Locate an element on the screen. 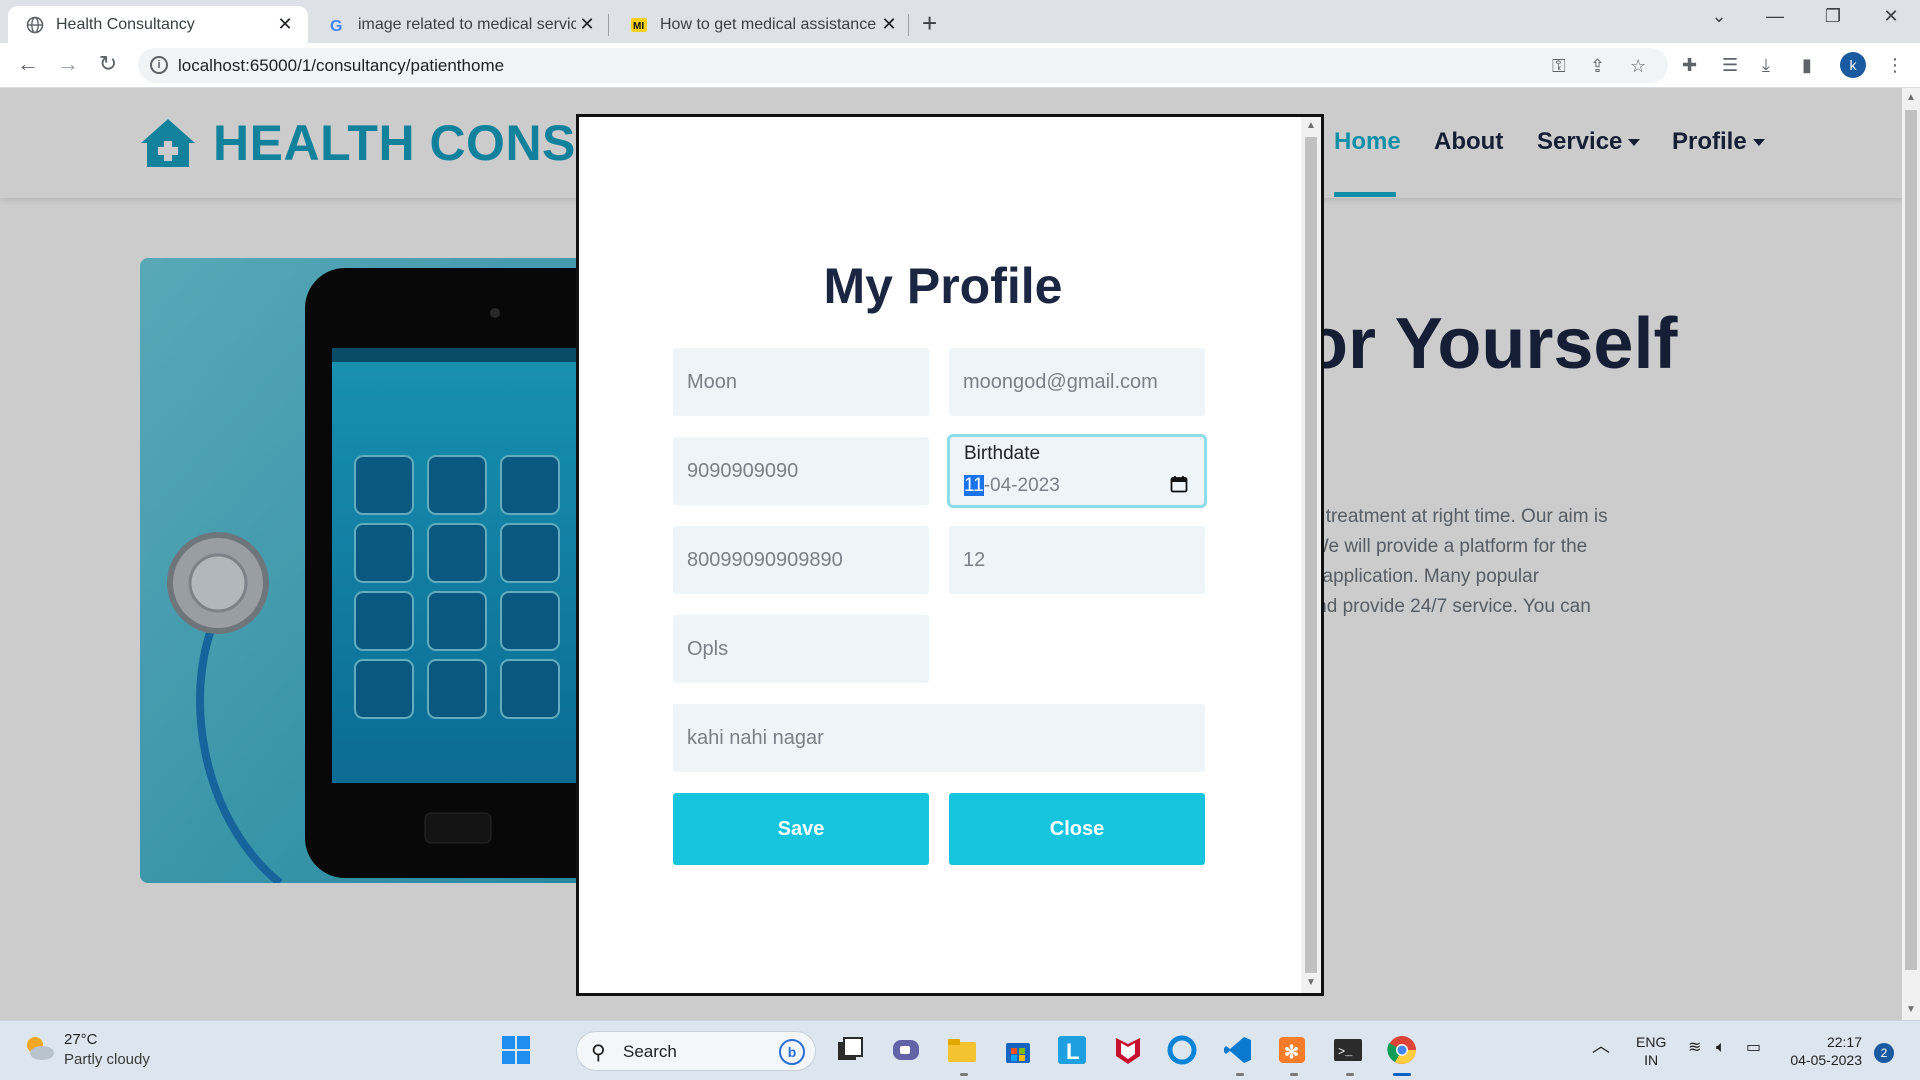  phone-field: 9090909090 is located at coordinates (801, 471).